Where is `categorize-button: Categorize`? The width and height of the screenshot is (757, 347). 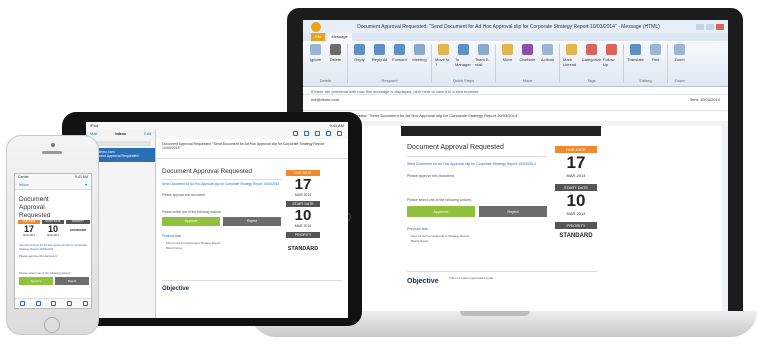
categorize-button: Categorize is located at coordinates (591, 53).